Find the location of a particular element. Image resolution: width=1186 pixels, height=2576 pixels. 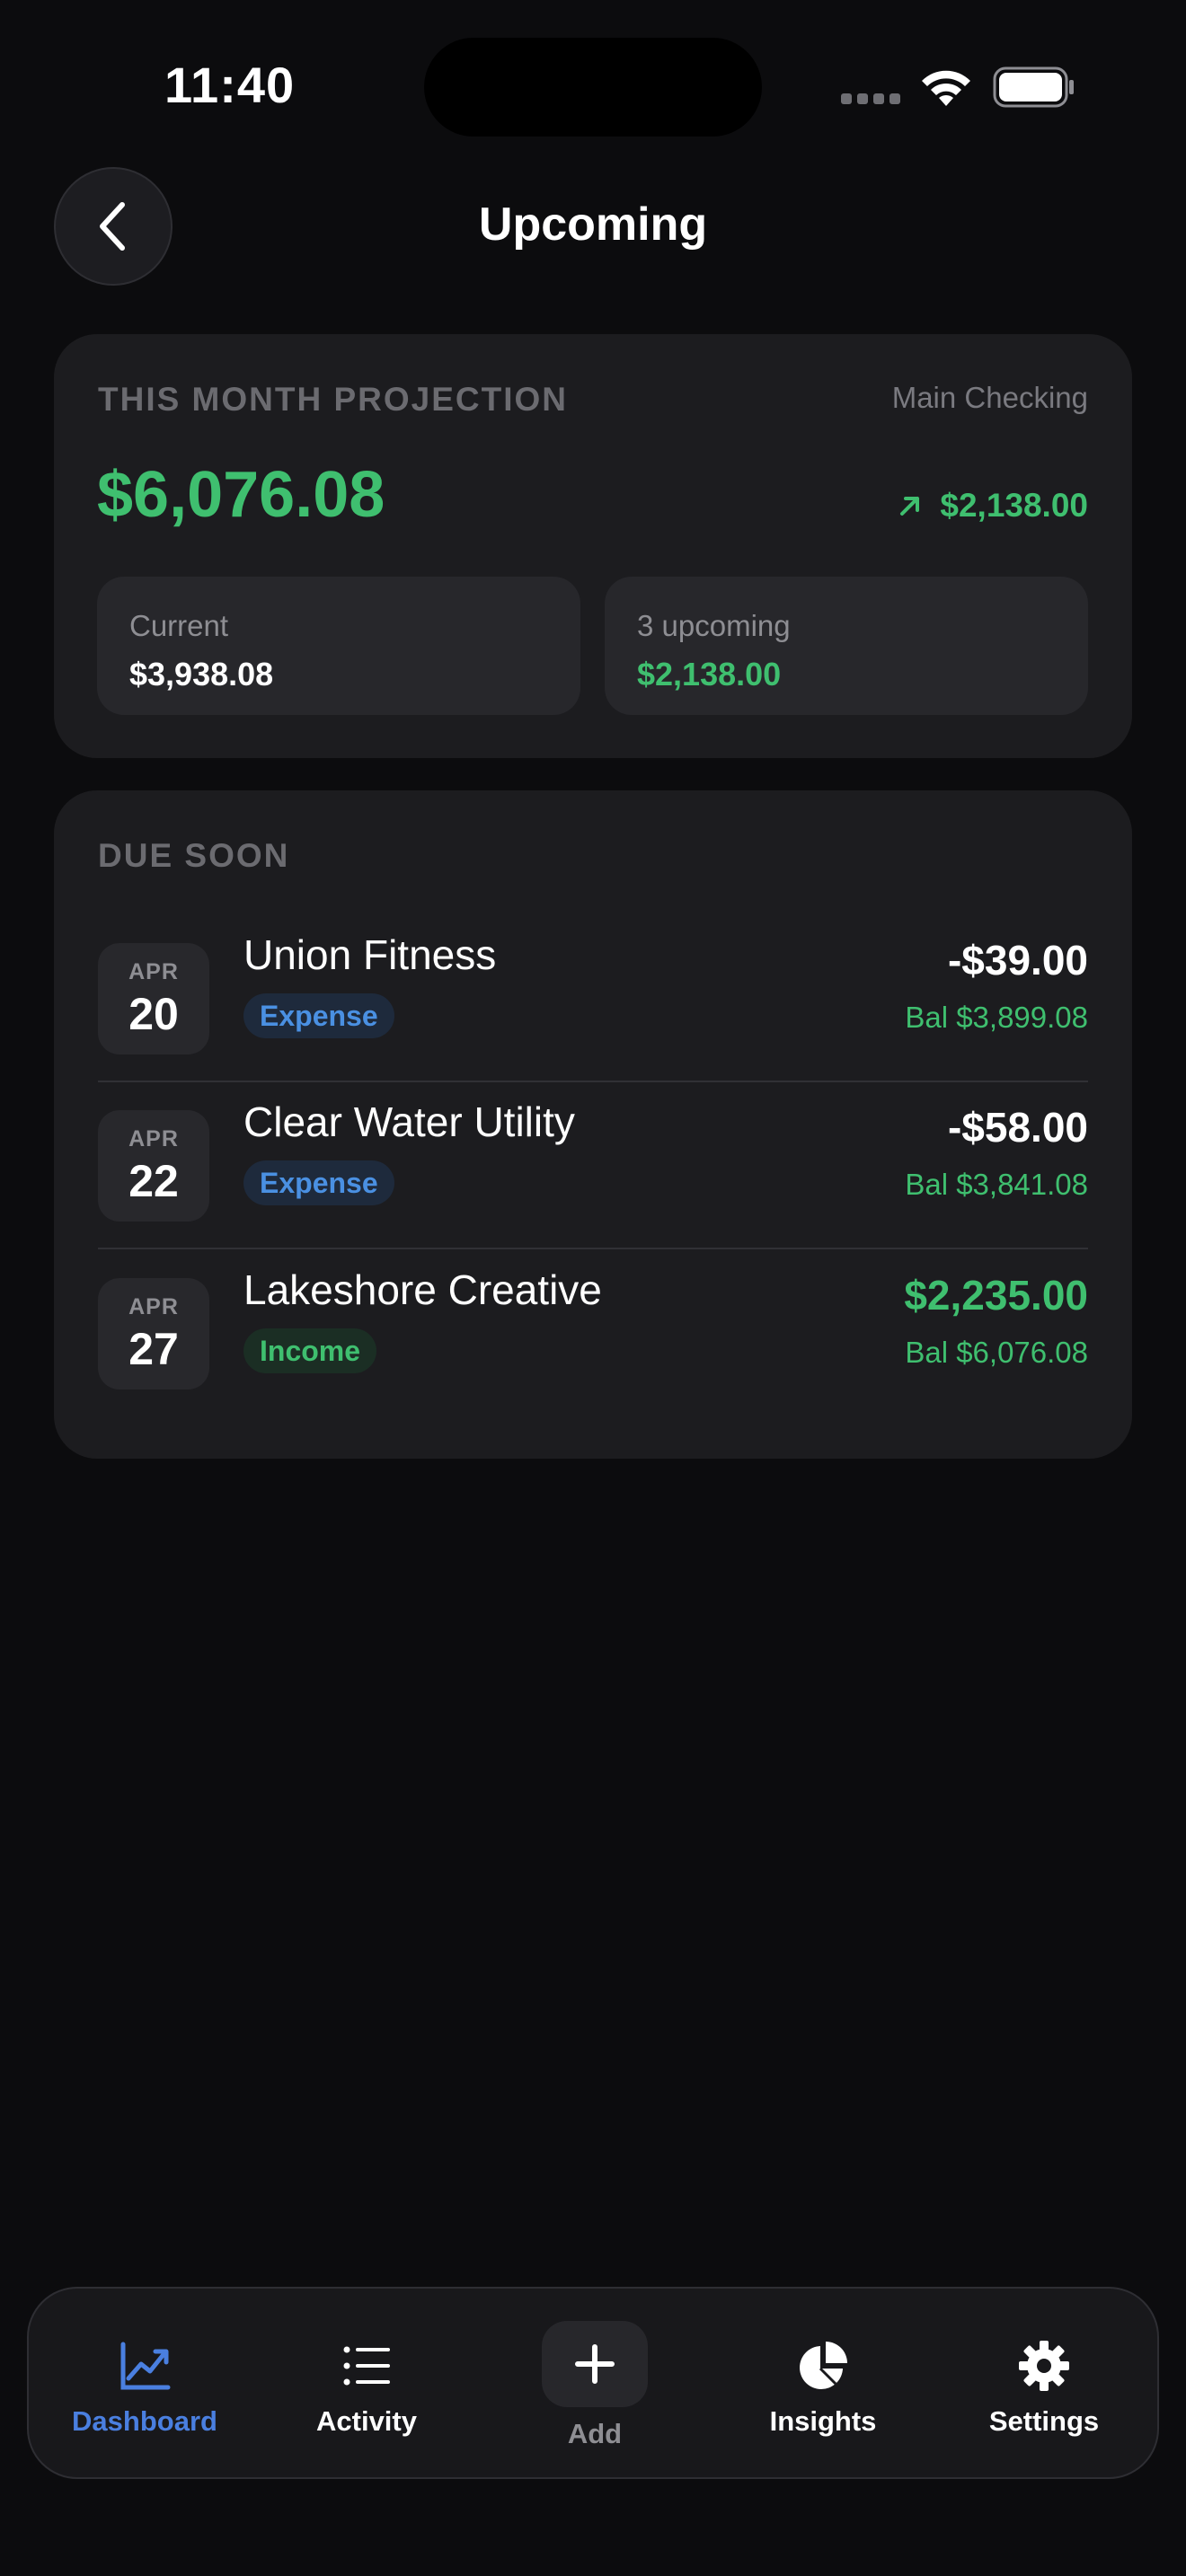

due-soon-label: DUE SOON is located at coordinates (194, 855).